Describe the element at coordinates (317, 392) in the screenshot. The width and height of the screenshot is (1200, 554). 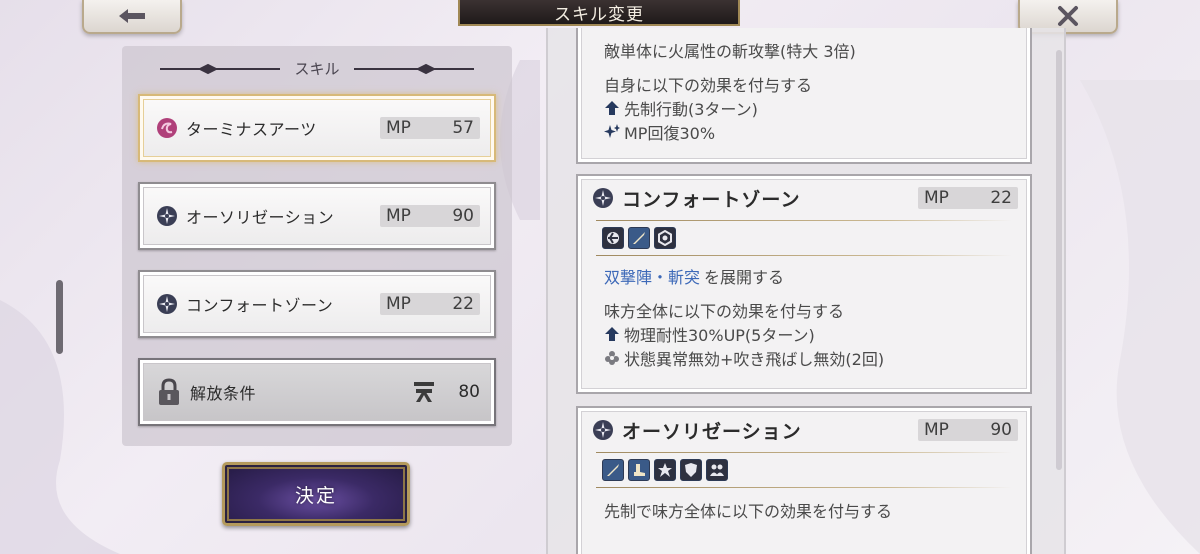
I see `skill-card-locked: 解放条件 80` at that location.